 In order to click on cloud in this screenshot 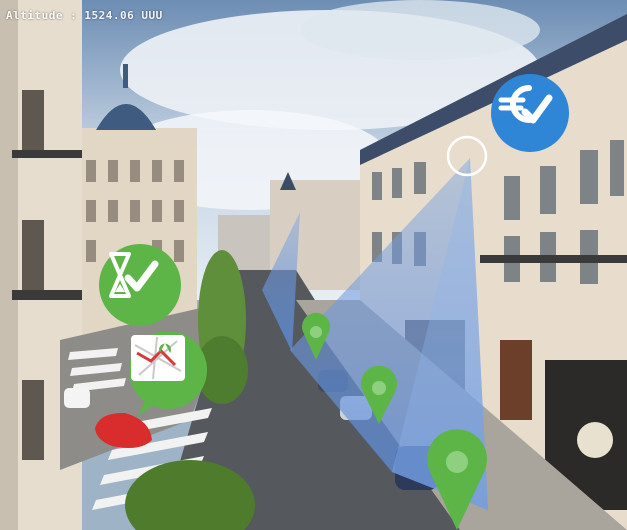, I will do `click(420, 30)`.